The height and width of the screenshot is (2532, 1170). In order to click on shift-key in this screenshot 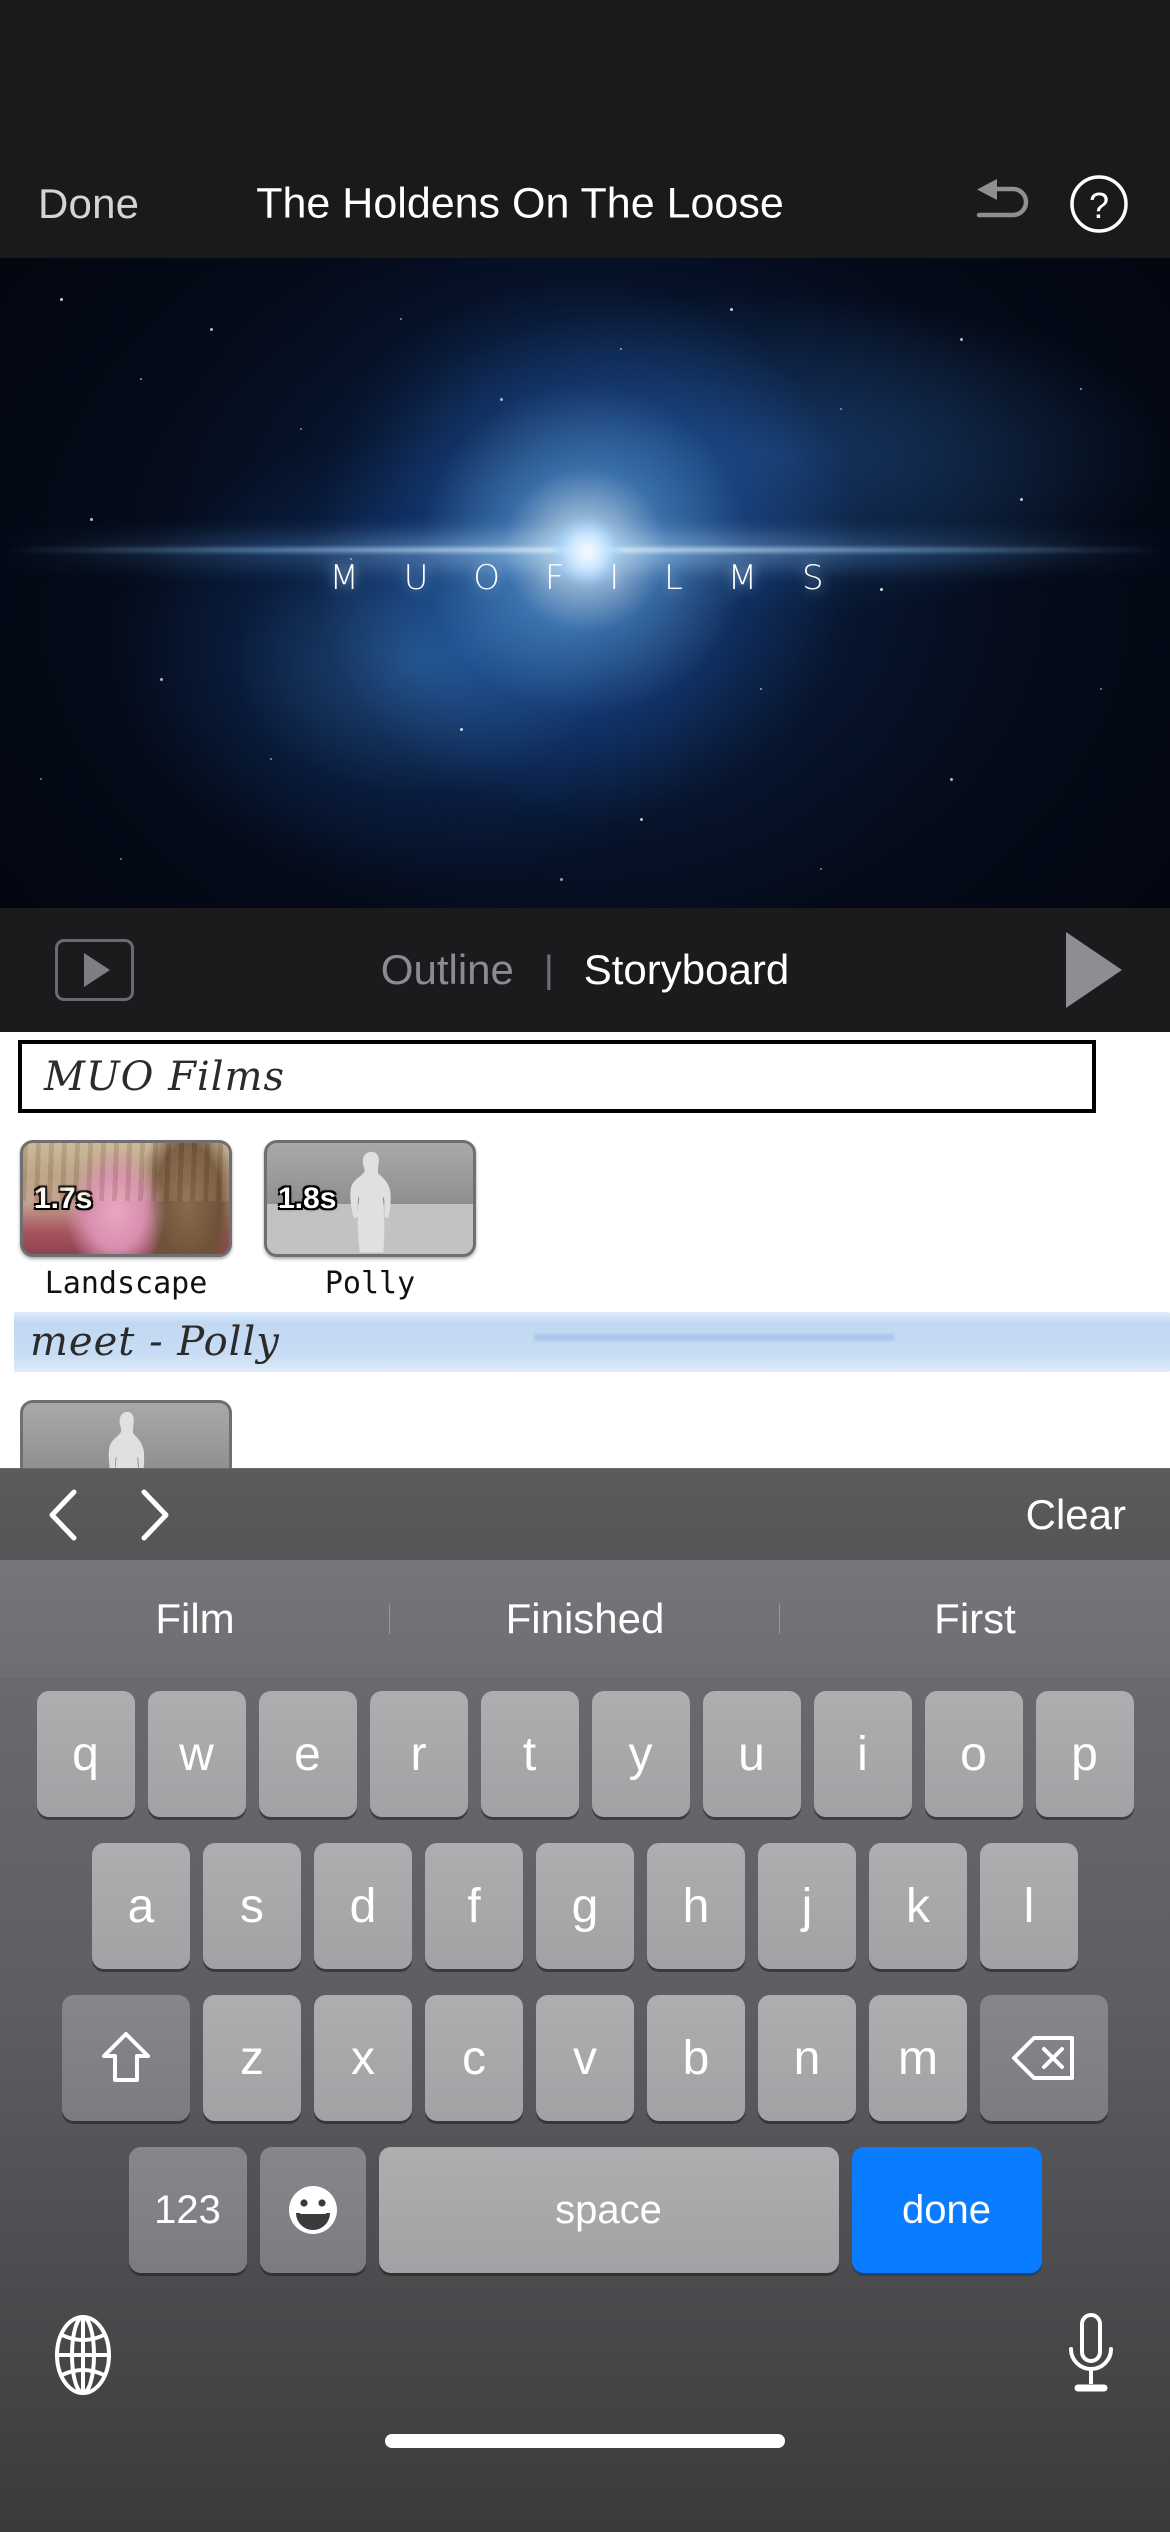, I will do `click(126, 2058)`.